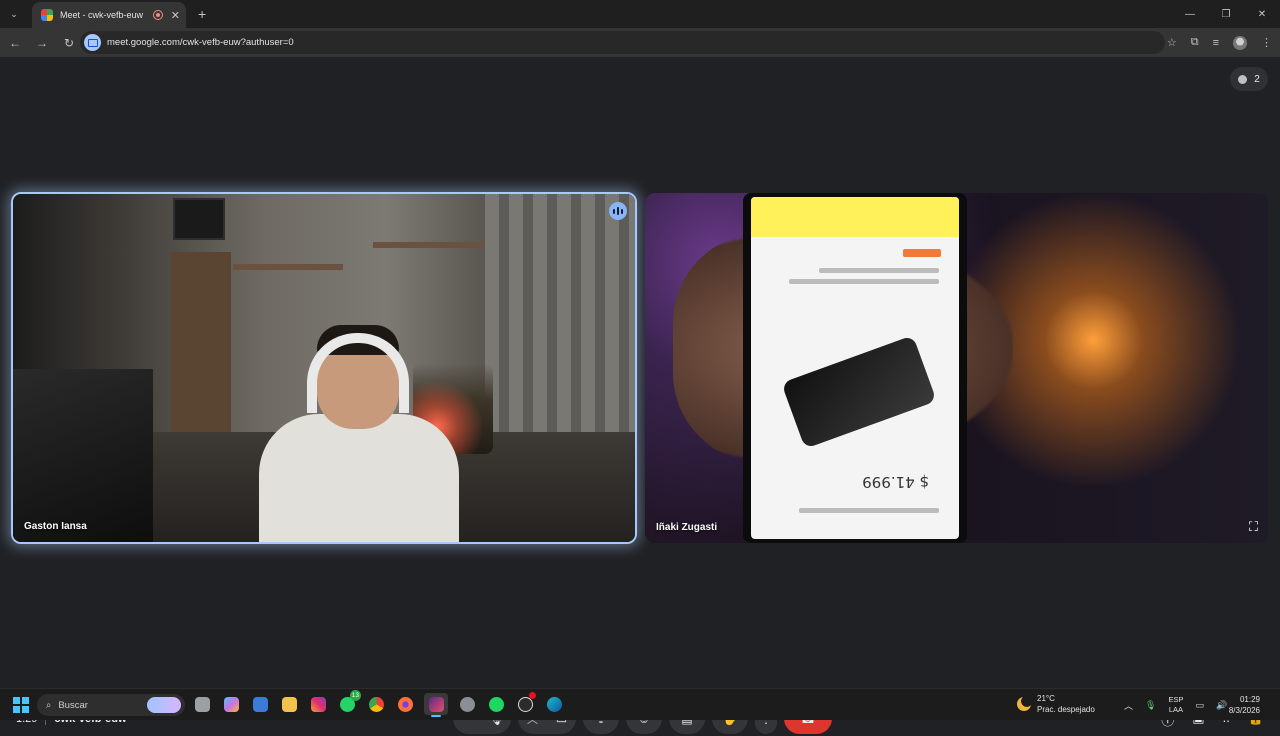 The image size is (1280, 736). Describe the element at coordinates (42, 43) in the screenshot. I see `forward-button: →` at that location.